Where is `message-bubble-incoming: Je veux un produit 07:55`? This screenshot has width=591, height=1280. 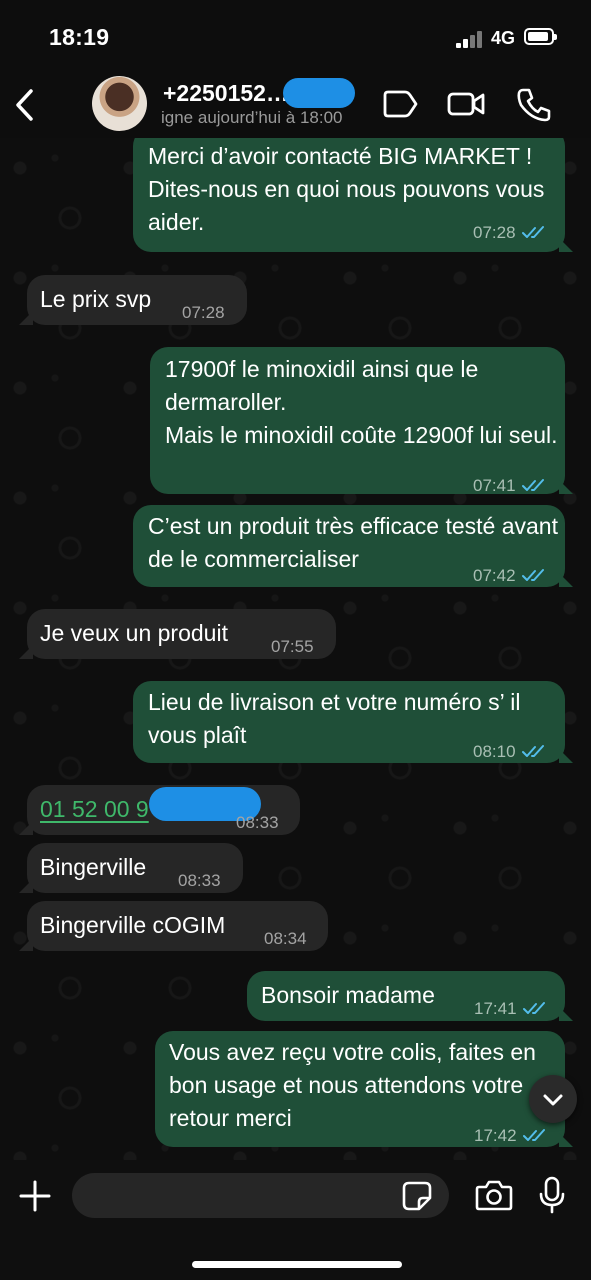
message-bubble-incoming: Je veux un produit 07:55 is located at coordinates (177, 634).